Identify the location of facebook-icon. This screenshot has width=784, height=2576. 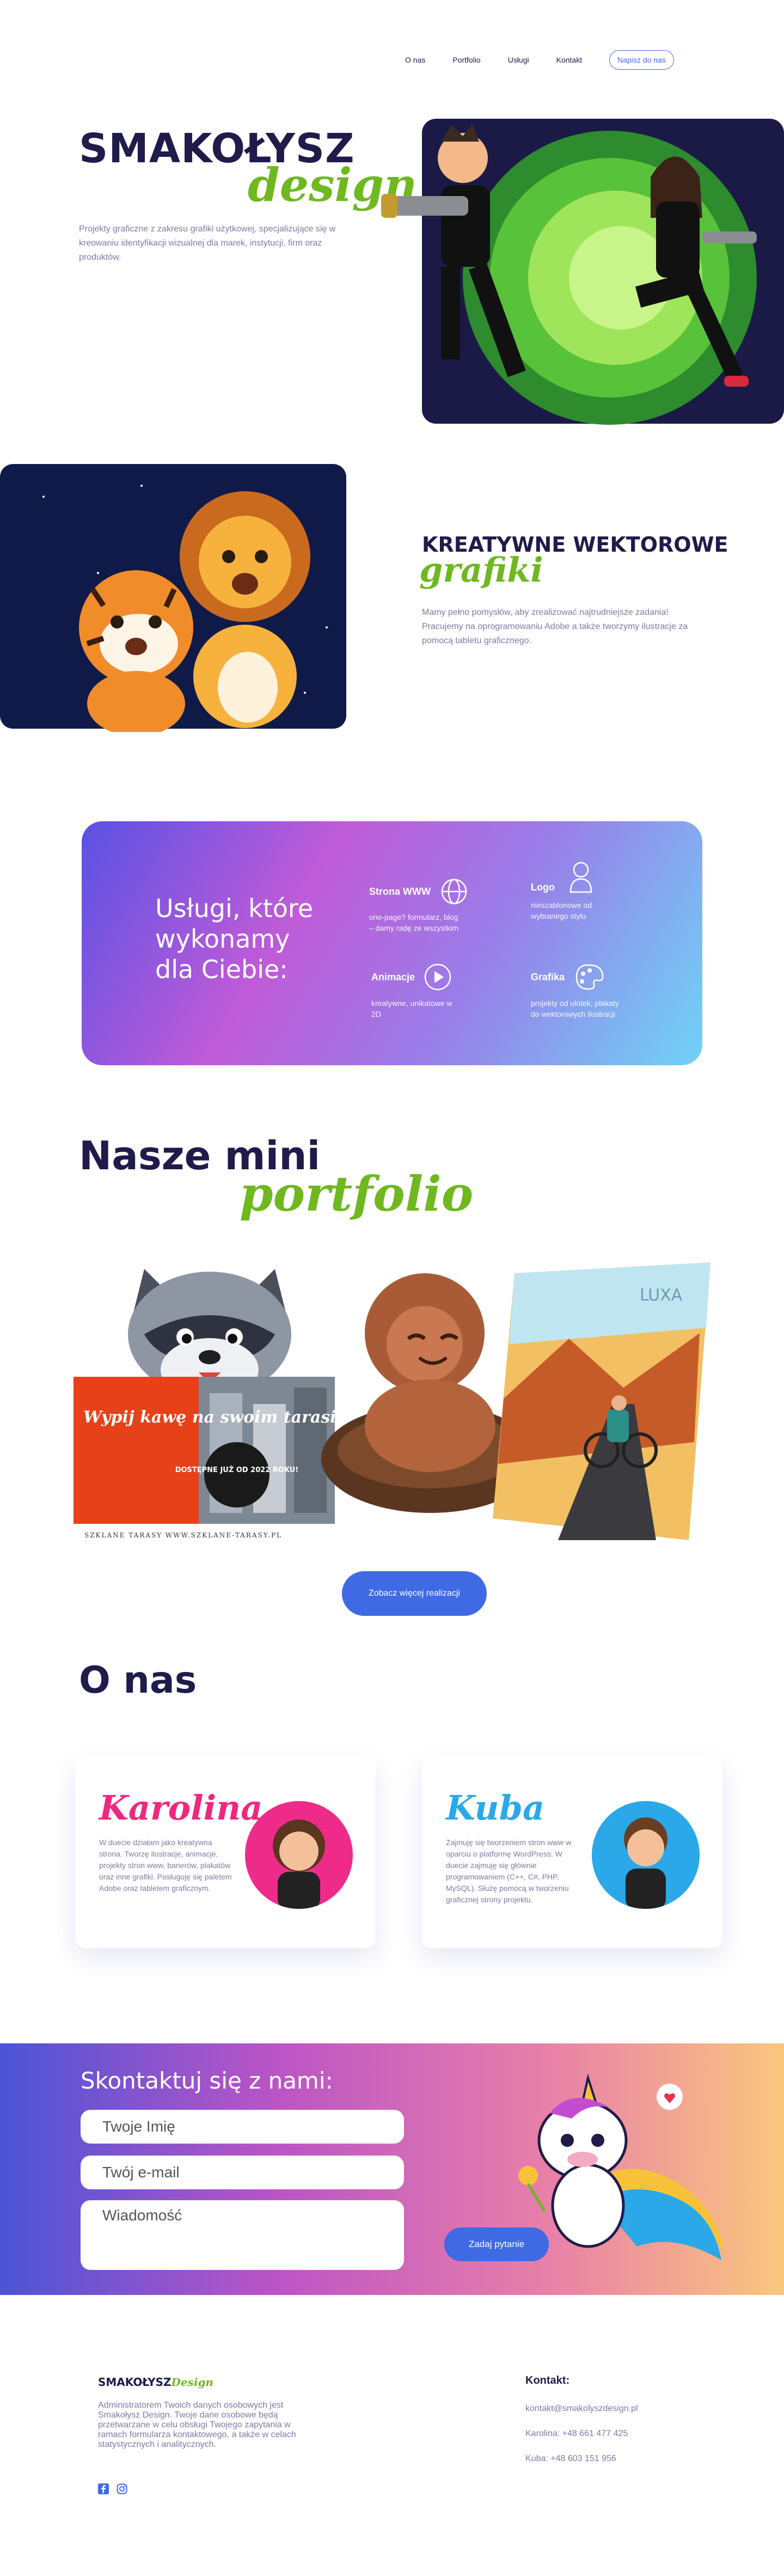
(103, 2488).